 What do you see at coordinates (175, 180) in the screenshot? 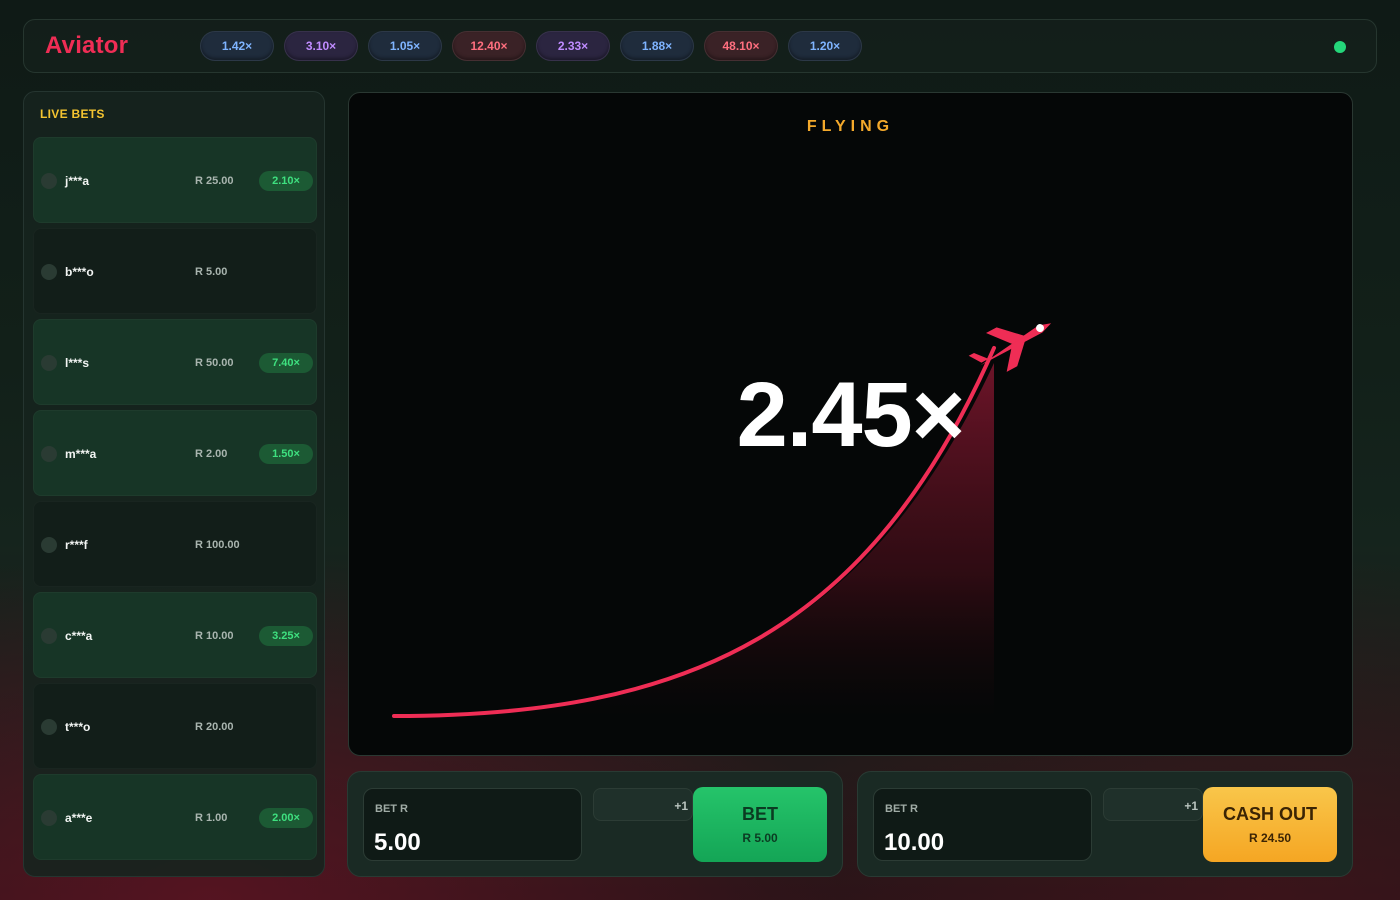
I see `live-bet-row: j***a R 25.00 2.10×` at bounding box center [175, 180].